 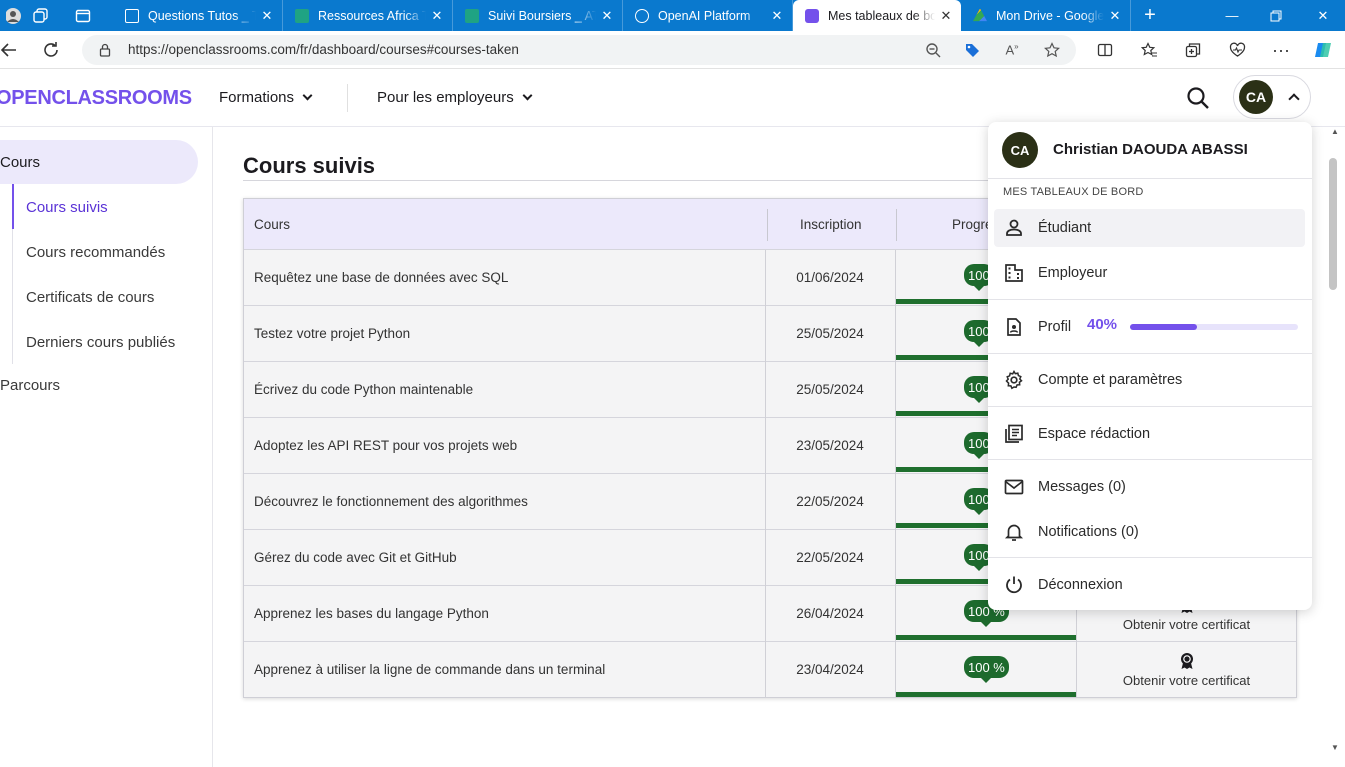 What do you see at coordinates (1335, 747) in the screenshot?
I see `scroll-down-icon: ▼` at bounding box center [1335, 747].